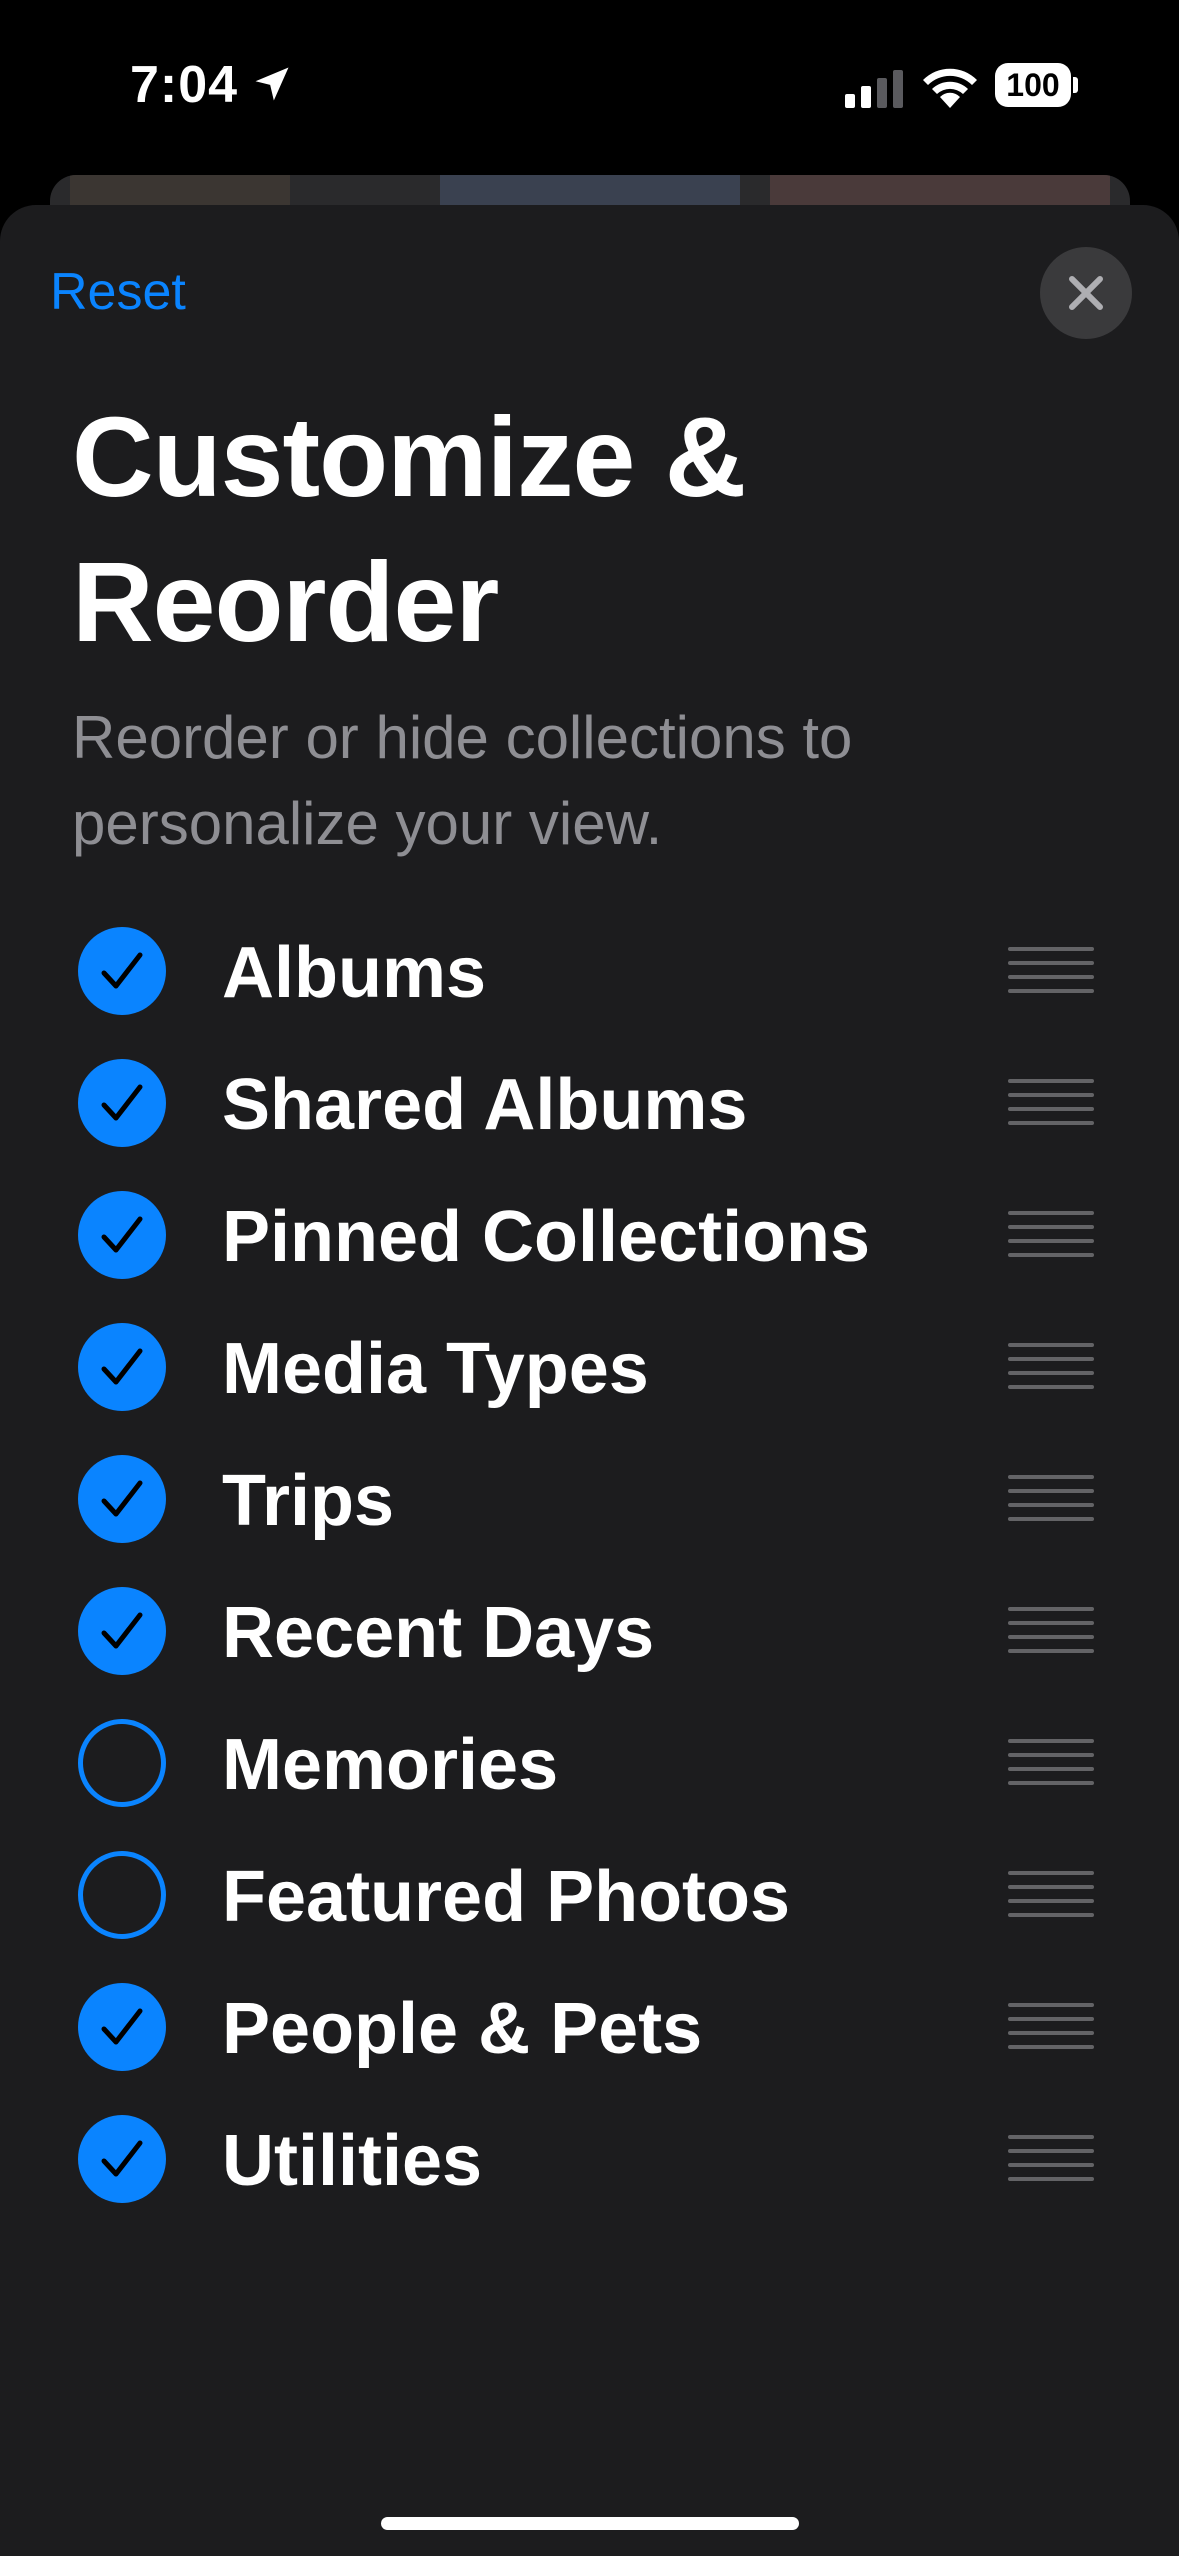  Describe the element at coordinates (462, 2029) in the screenshot. I see `list-item-label: People & Pets` at that location.